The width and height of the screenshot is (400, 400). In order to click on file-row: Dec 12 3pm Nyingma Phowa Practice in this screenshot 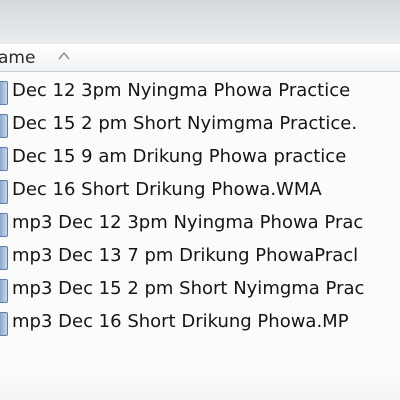, I will do `click(200, 92)`.